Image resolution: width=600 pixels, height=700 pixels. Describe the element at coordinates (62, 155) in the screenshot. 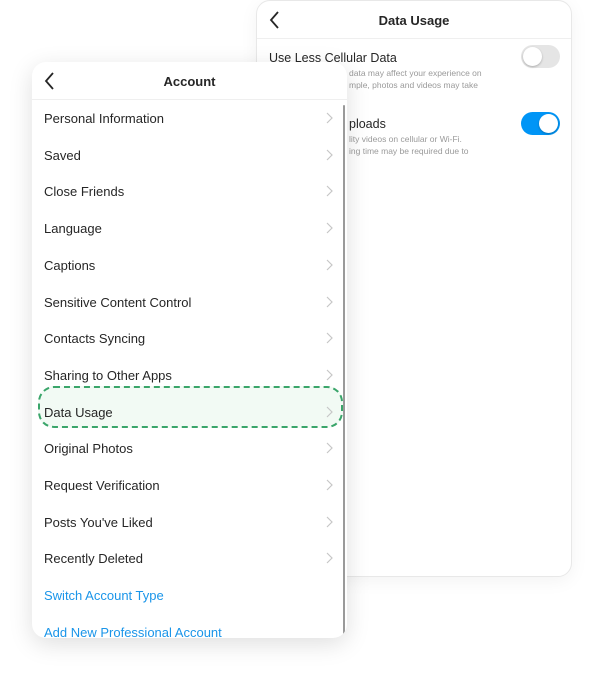

I see `menu-item-label: Saved` at that location.